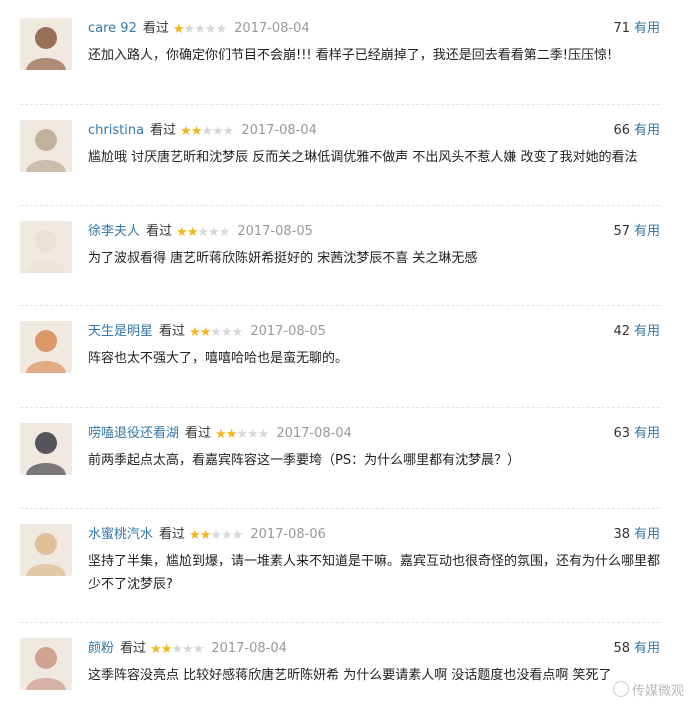 The height and width of the screenshot is (709, 700). I want to click on user-name-link: 唠嗑退役还看湖, so click(133, 433).